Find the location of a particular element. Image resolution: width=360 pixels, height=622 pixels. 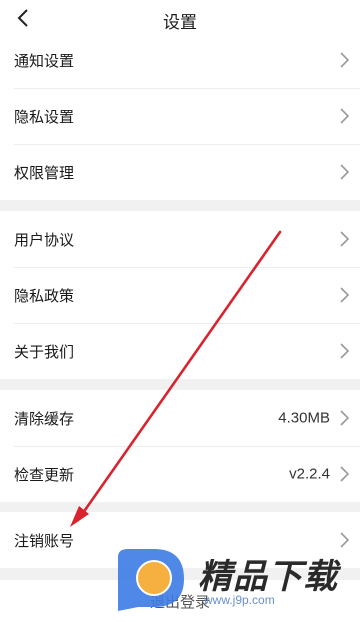

settings-item-label: 关于我们 is located at coordinates (44, 352).